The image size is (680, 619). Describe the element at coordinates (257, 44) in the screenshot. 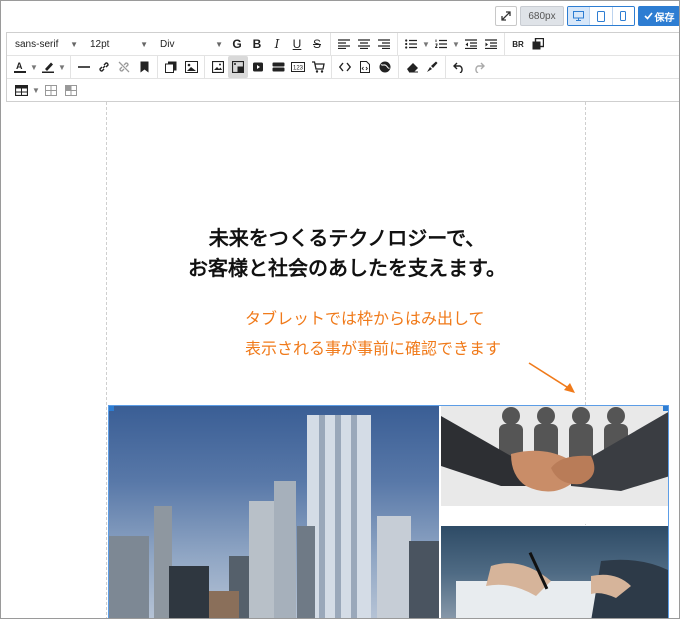

I see `bold-button: B` at that location.